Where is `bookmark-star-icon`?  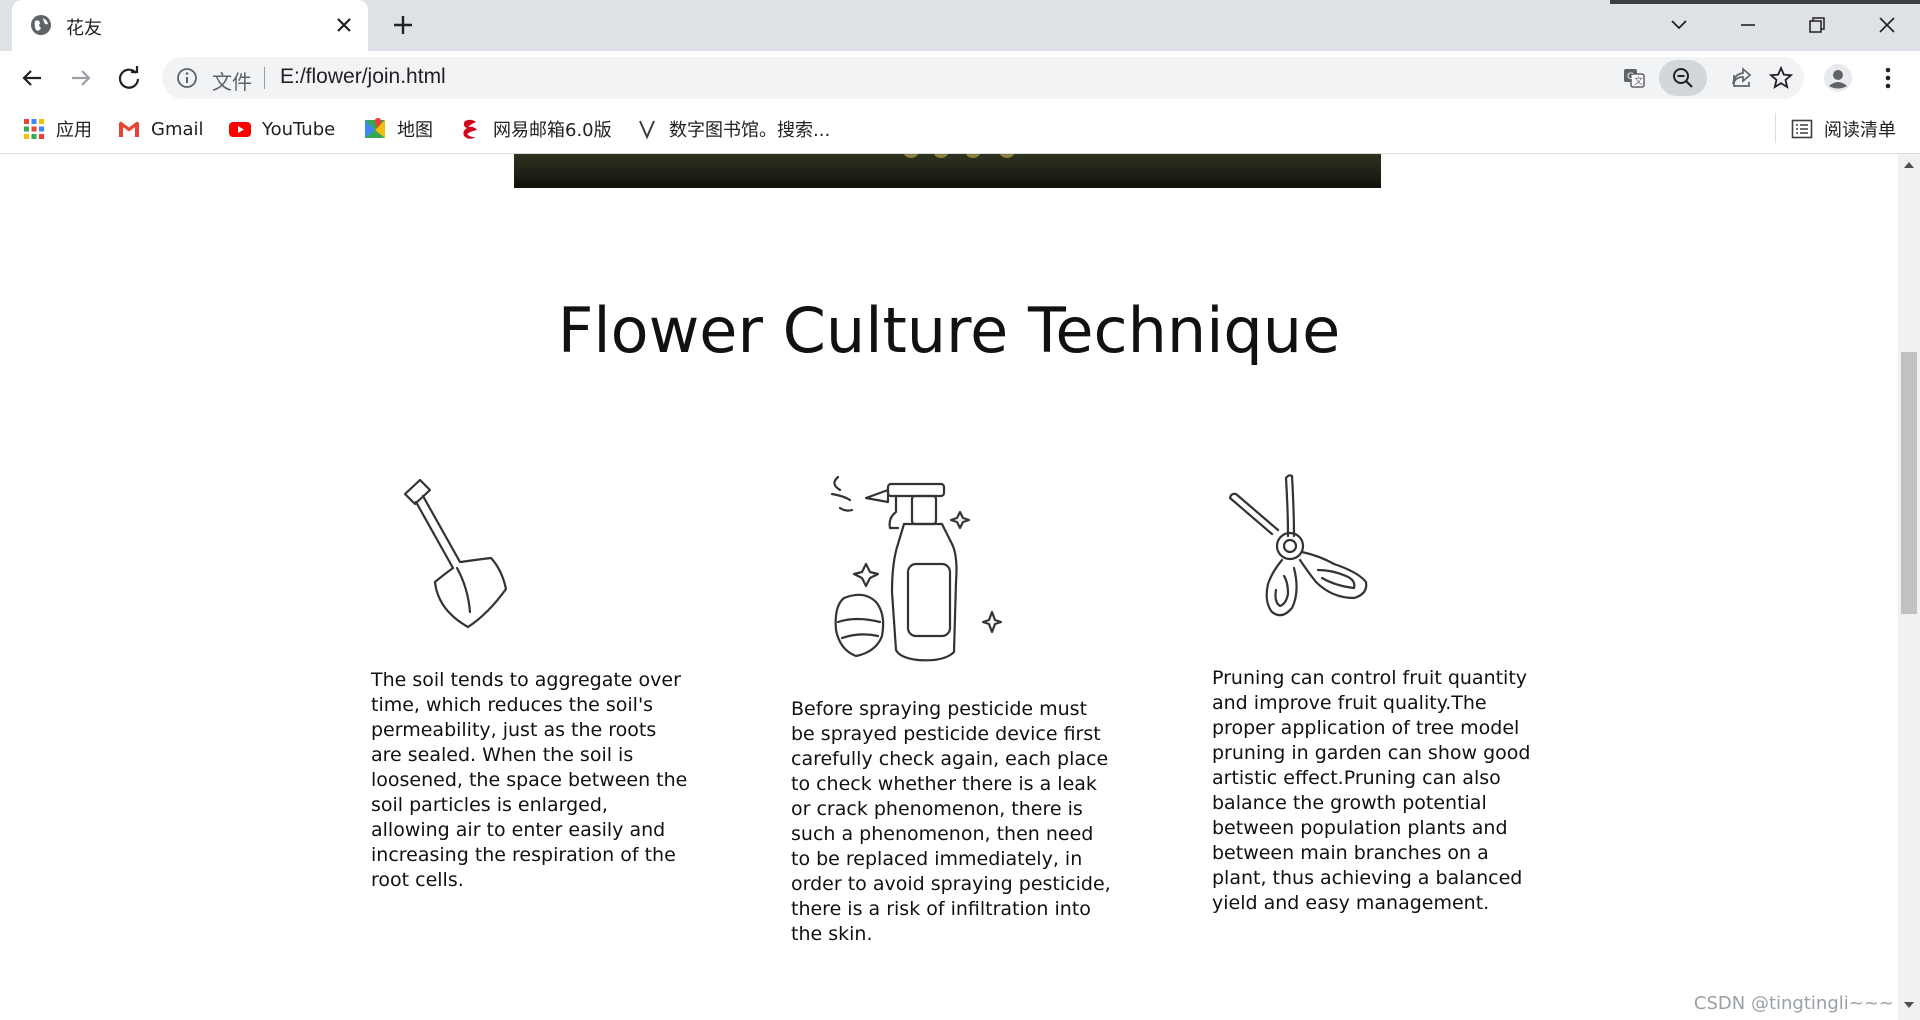 bookmark-star-icon is located at coordinates (1781, 78).